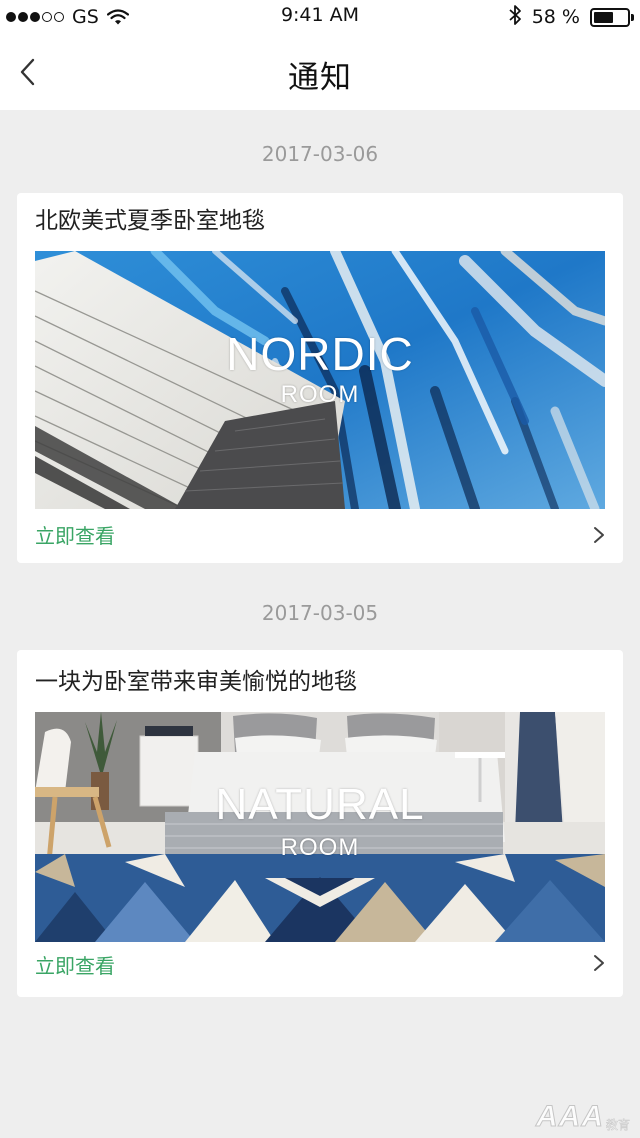  What do you see at coordinates (320, 804) in the screenshot?
I see `banner-title: NATURAL` at bounding box center [320, 804].